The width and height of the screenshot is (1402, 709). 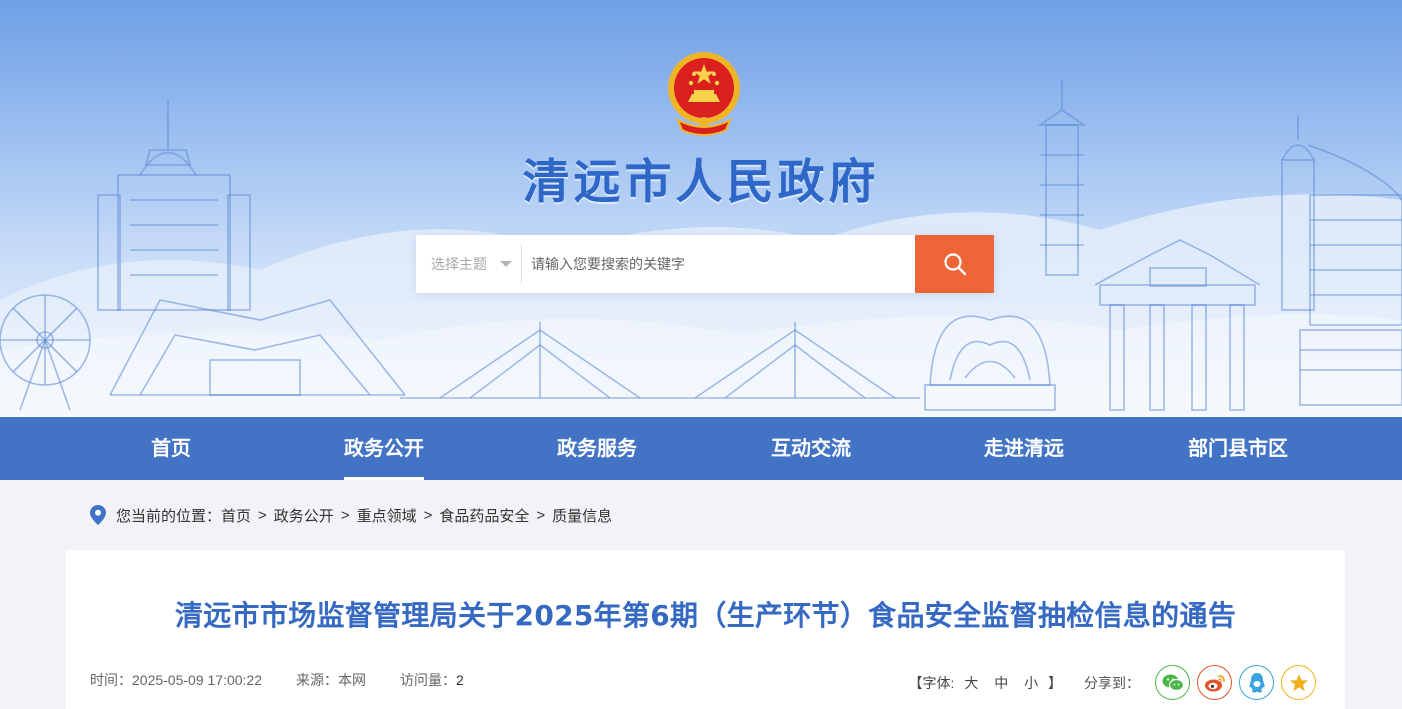 I want to click on article-meta: 时间：2025-05-09 17:00:22 来源：本网 访问量：2, so click(x=294, y=680).